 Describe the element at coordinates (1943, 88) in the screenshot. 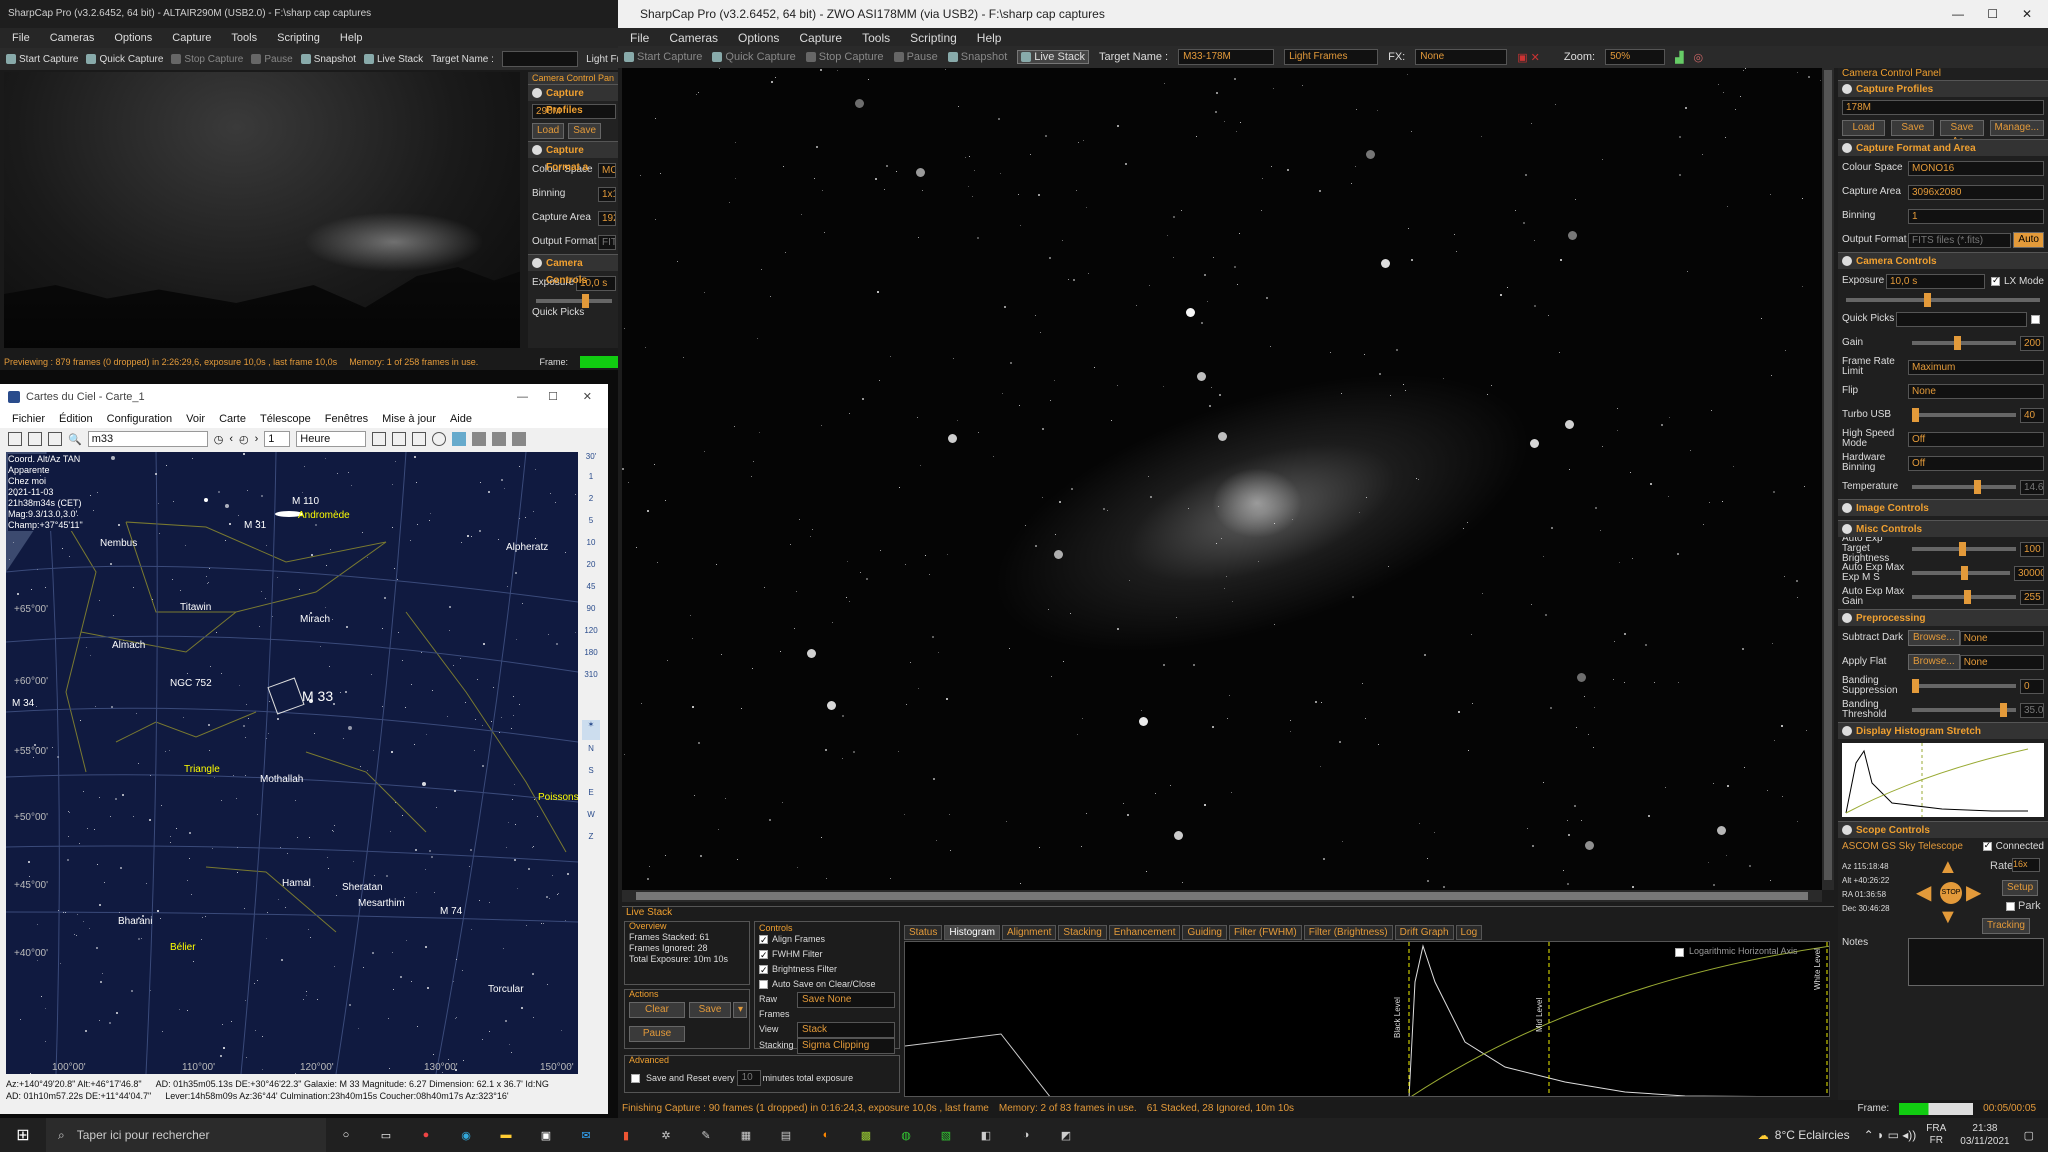

I see `capture-profiles-header: Capture Profiles` at that location.